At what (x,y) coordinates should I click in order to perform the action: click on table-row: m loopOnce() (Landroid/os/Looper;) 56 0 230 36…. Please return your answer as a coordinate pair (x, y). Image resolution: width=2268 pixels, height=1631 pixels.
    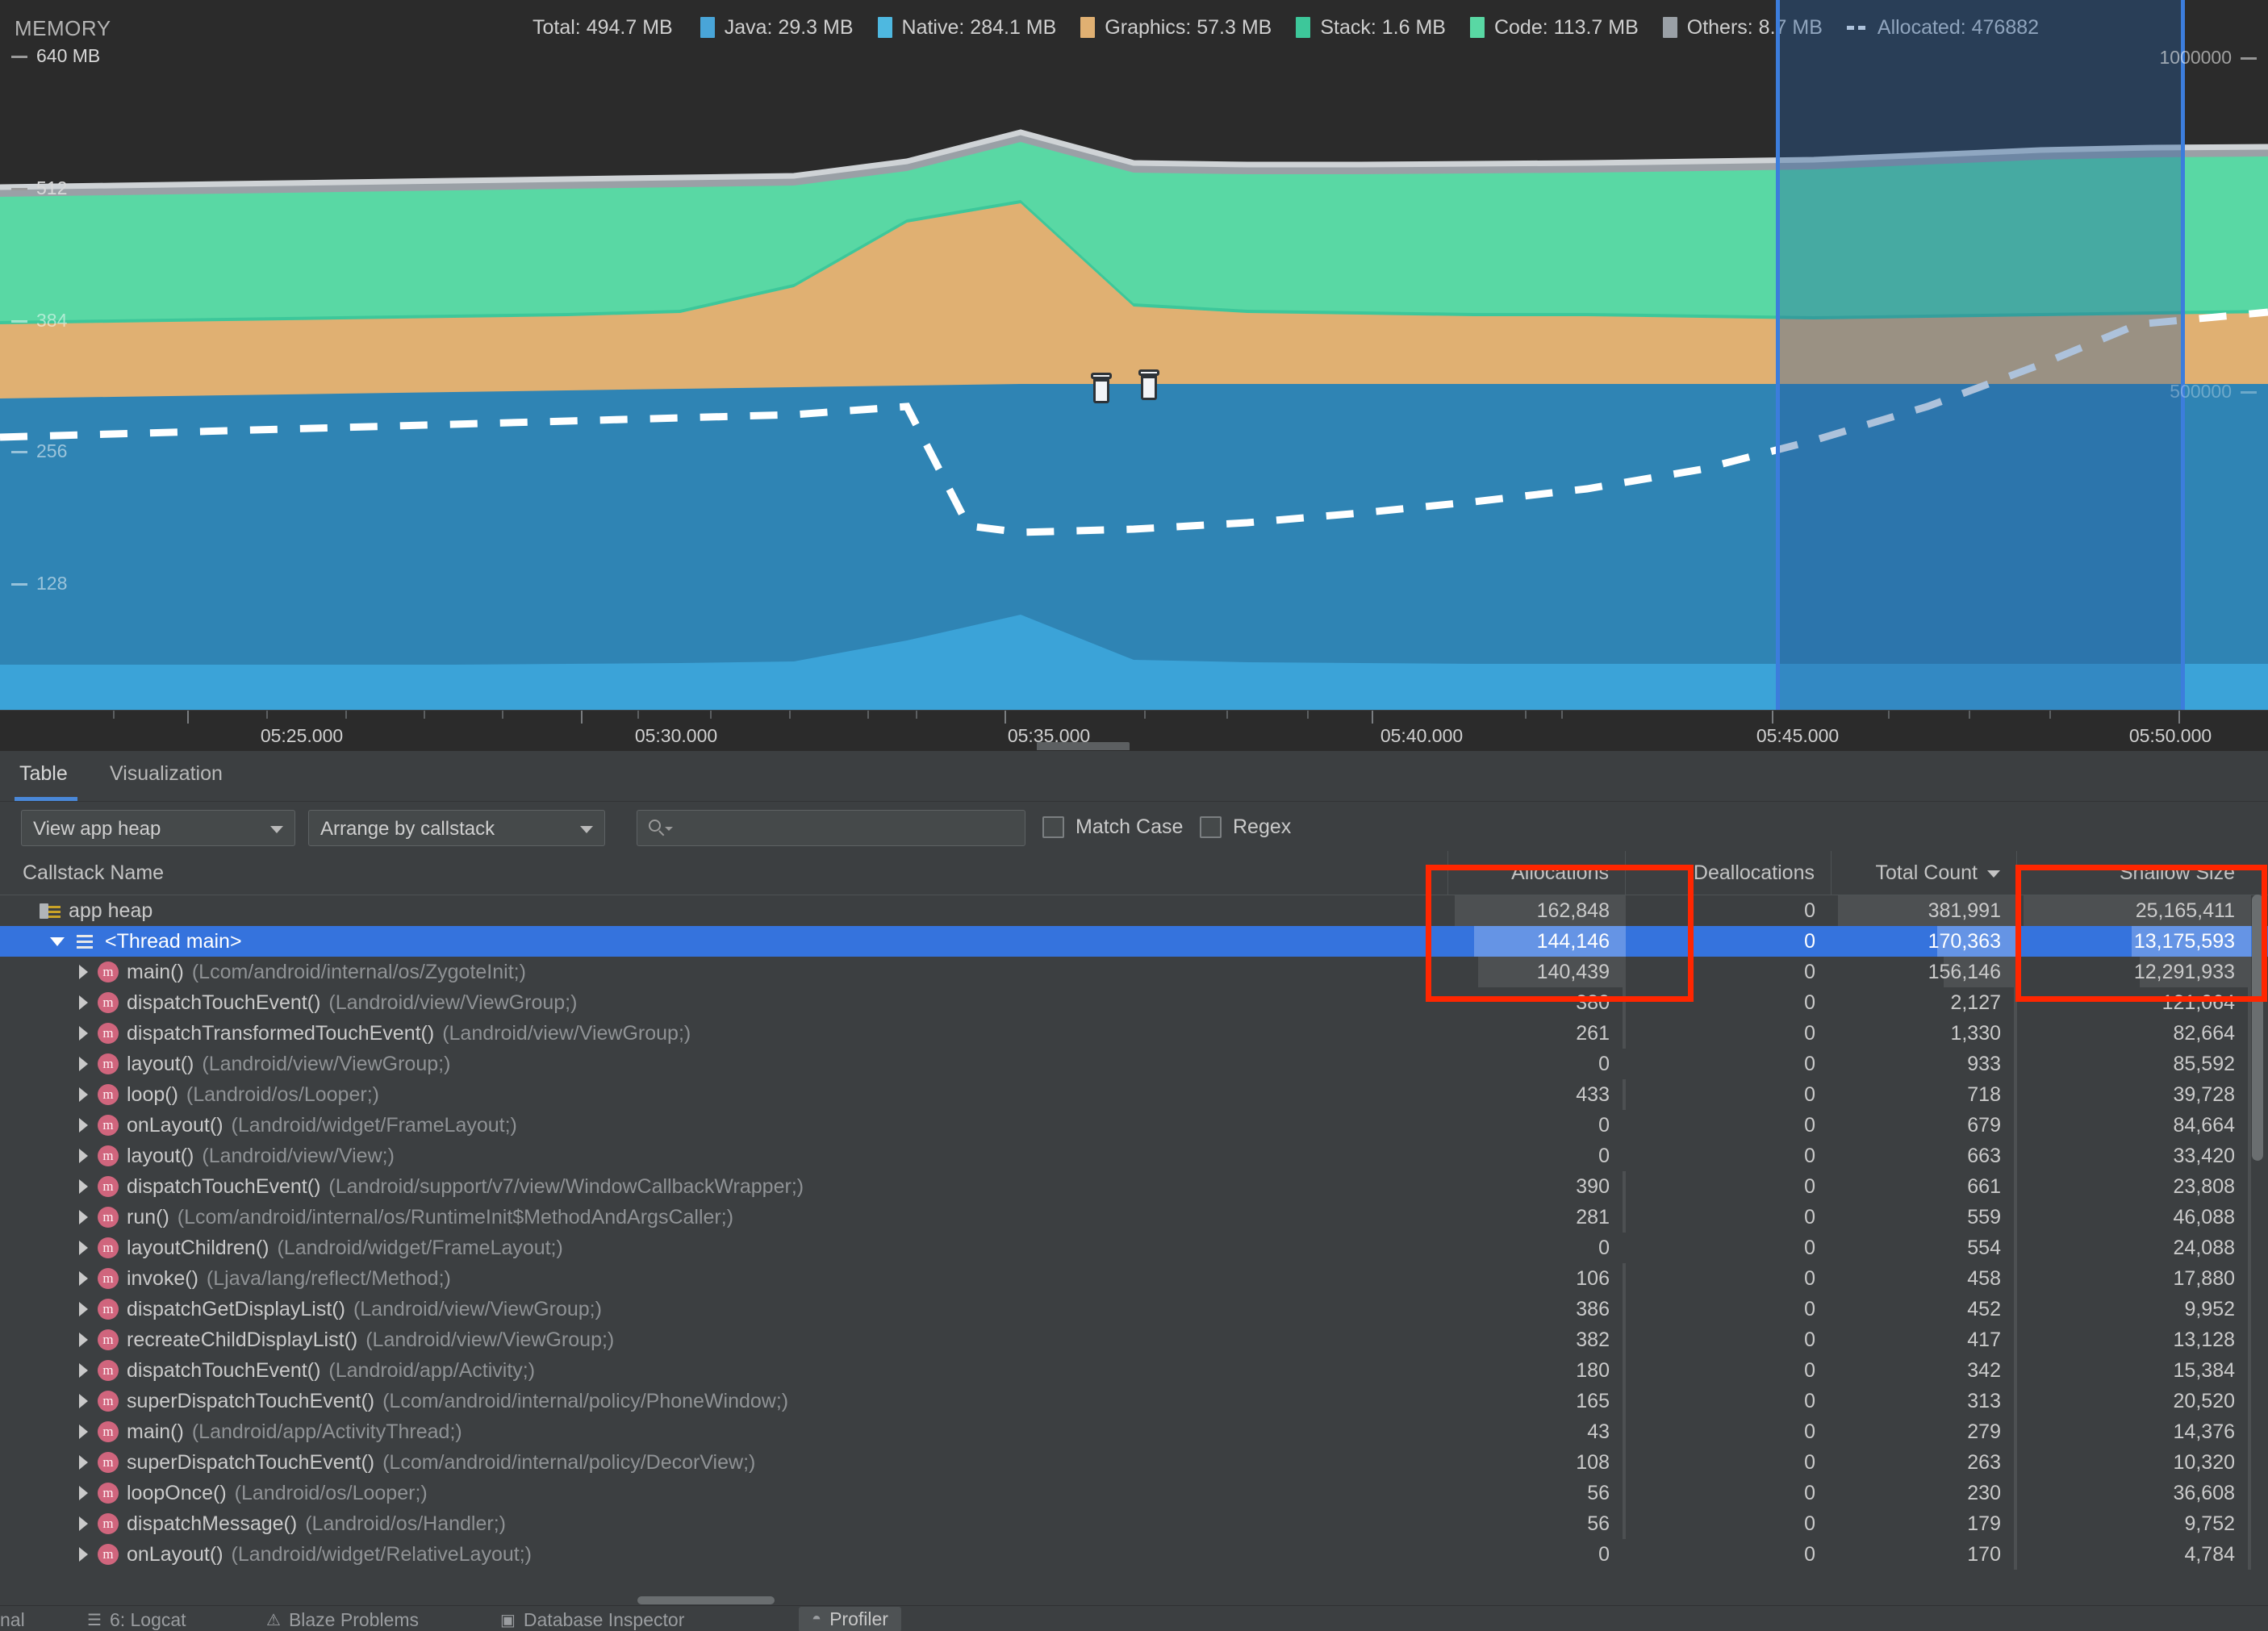
    Looking at the image, I should click on (1134, 1493).